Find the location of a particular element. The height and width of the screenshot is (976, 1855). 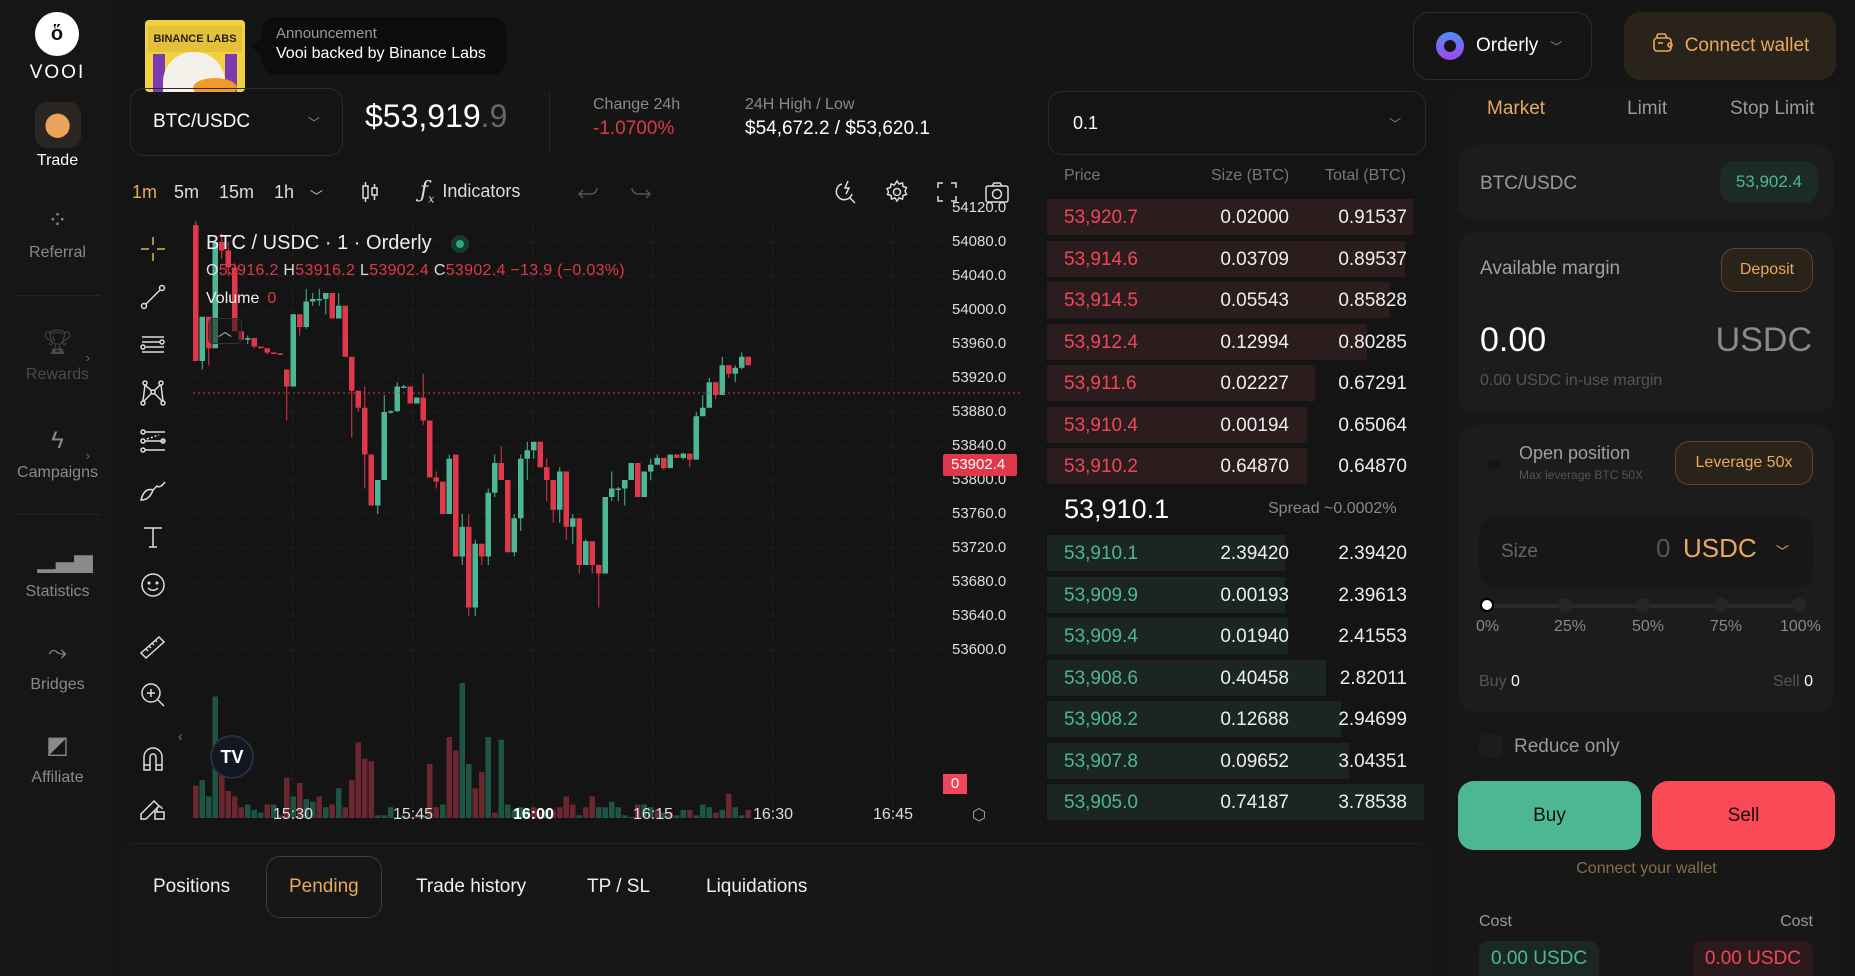

zoom-in-icon is located at coordinates (154, 696).